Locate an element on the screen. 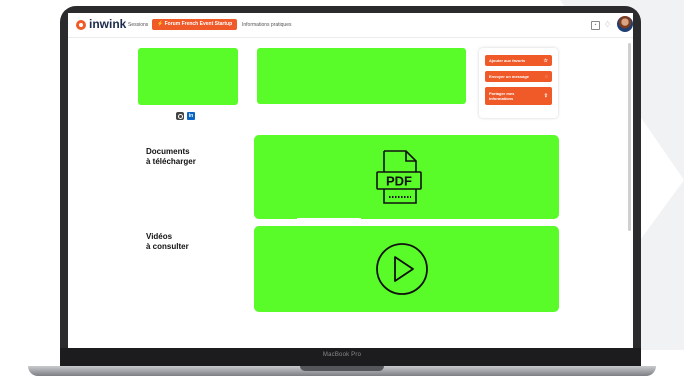  instagram-icon is located at coordinates (180, 116).